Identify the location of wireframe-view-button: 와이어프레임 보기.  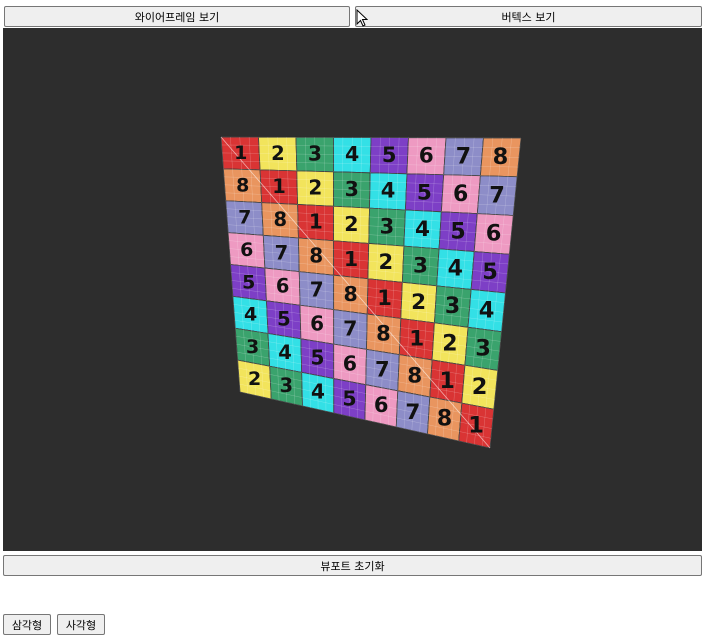
(177, 16).